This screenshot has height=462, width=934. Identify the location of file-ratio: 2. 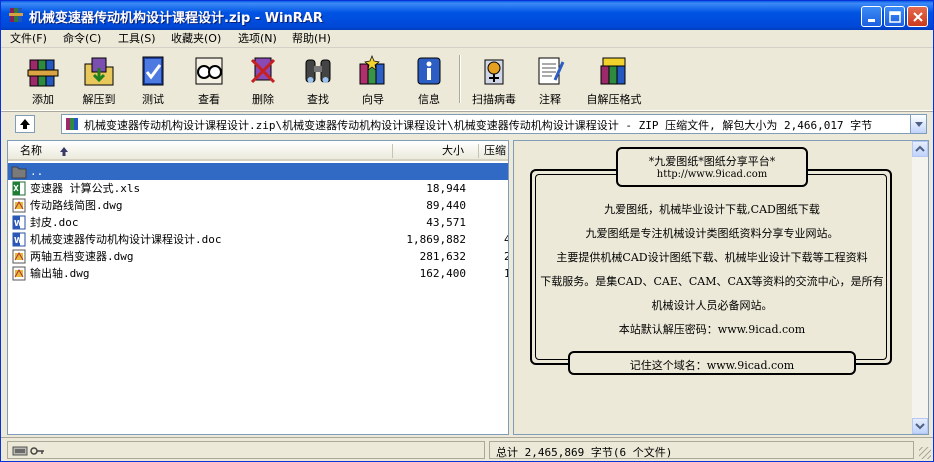
(506, 256).